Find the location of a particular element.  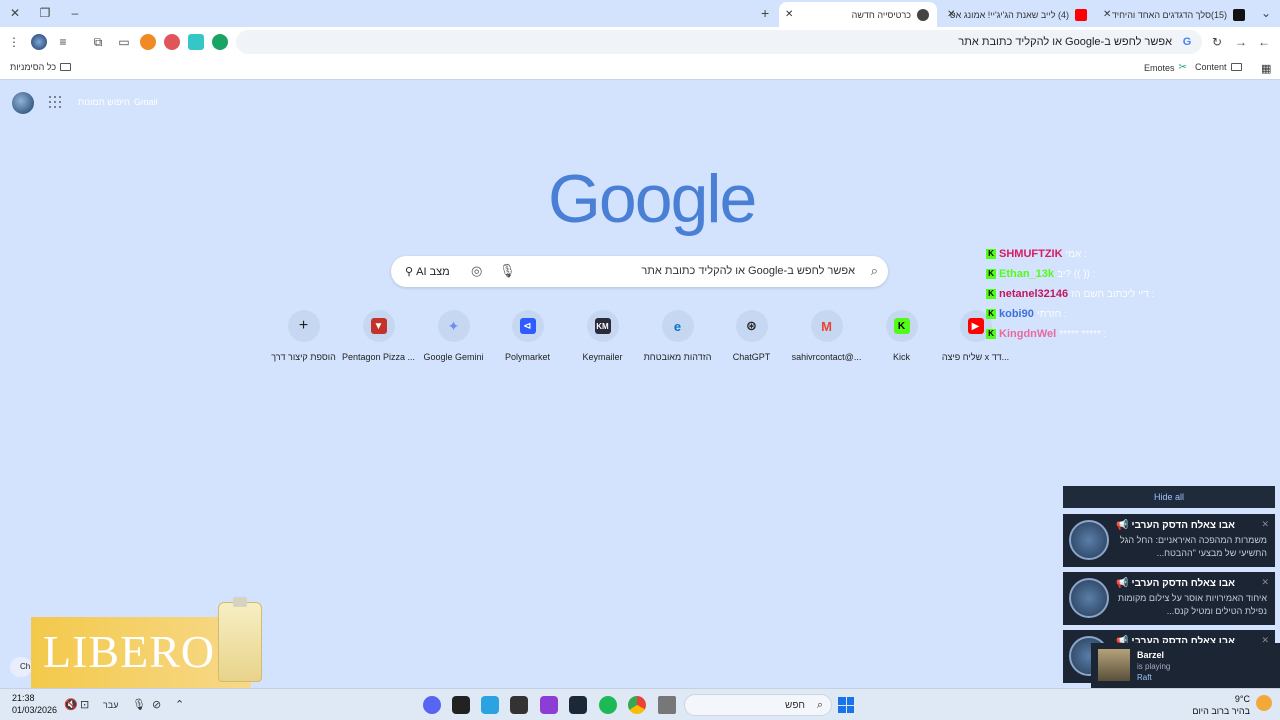

tab-new-tab: כרטיסייה חדשה ✕ is located at coordinates (858, 14).